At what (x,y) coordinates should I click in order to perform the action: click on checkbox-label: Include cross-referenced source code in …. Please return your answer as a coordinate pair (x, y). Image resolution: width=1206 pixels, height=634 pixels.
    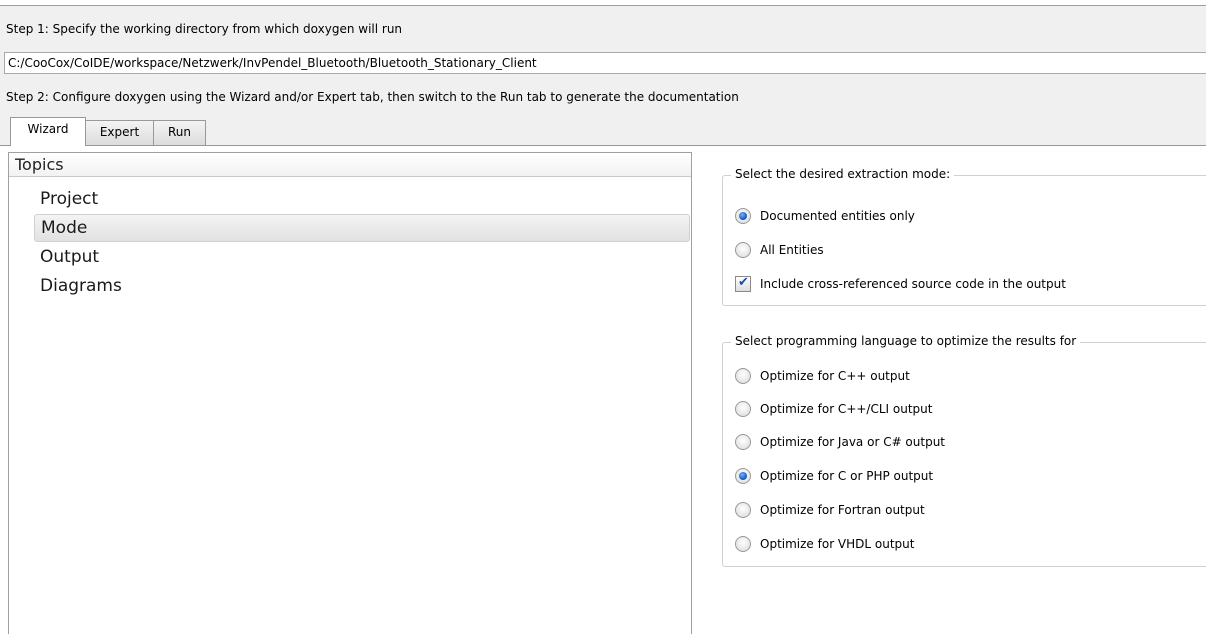
    Looking at the image, I should click on (913, 284).